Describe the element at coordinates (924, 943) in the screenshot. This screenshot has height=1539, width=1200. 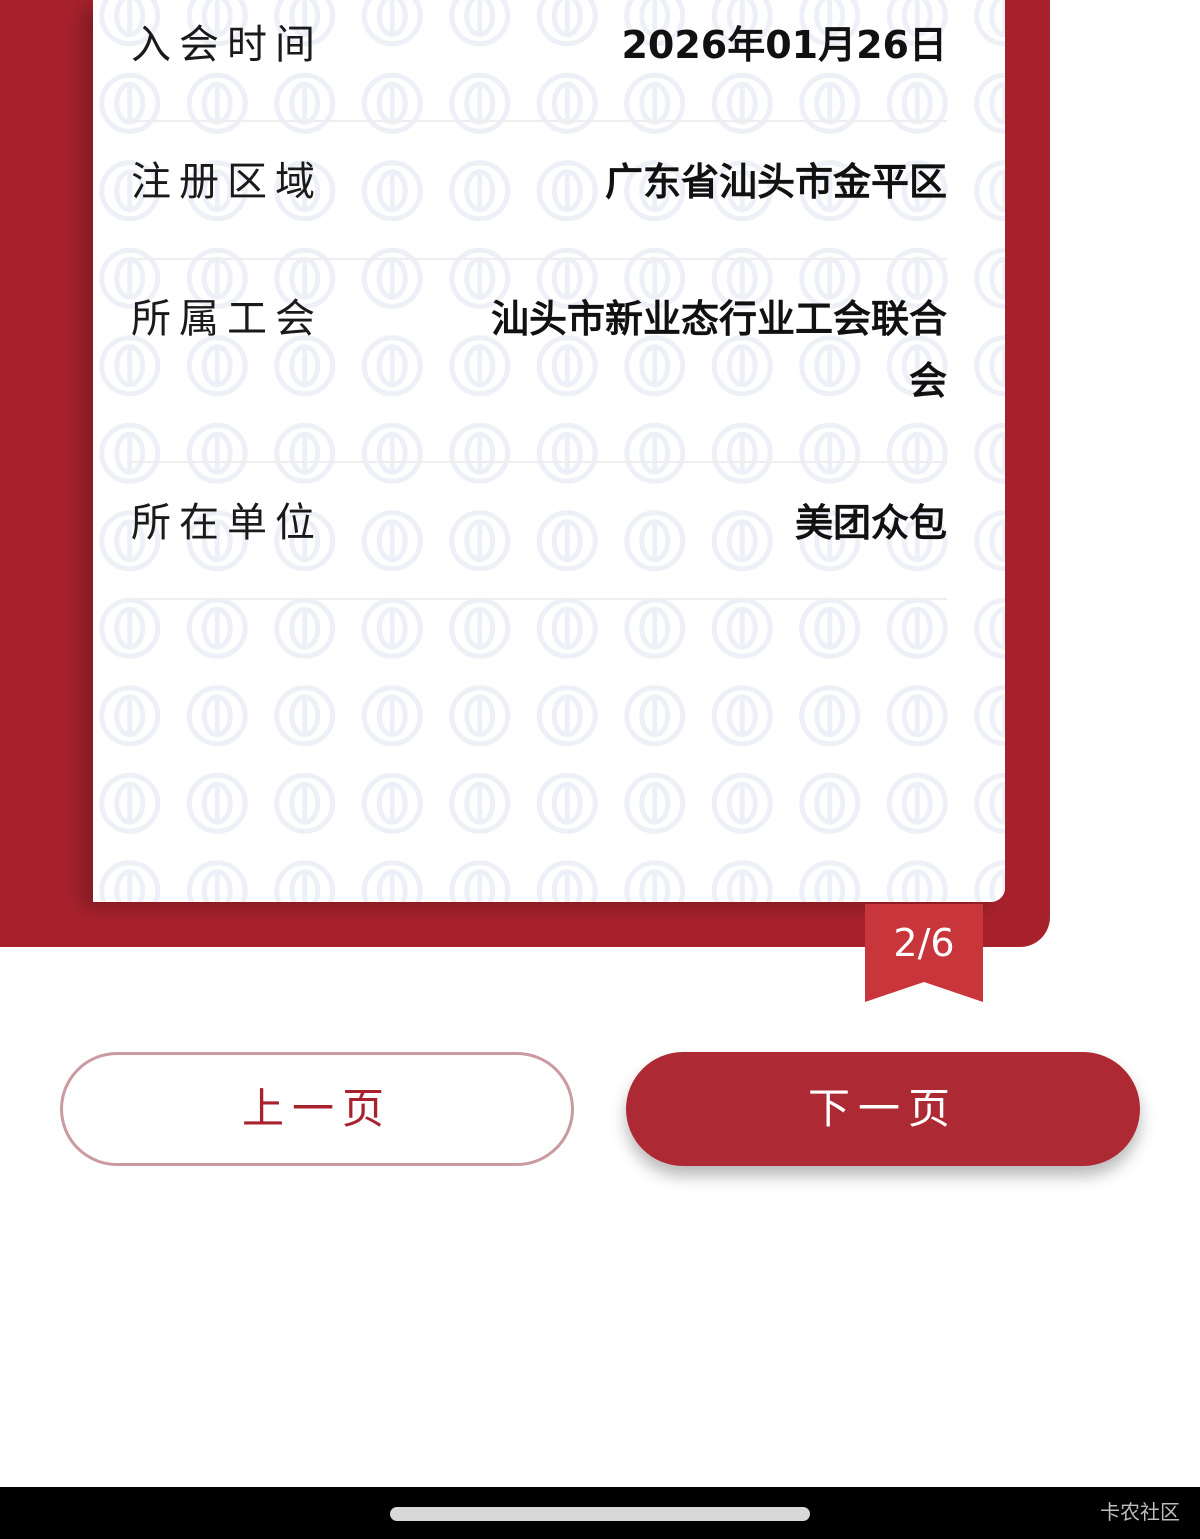
I see `page-indicator-text: 2/6` at that location.